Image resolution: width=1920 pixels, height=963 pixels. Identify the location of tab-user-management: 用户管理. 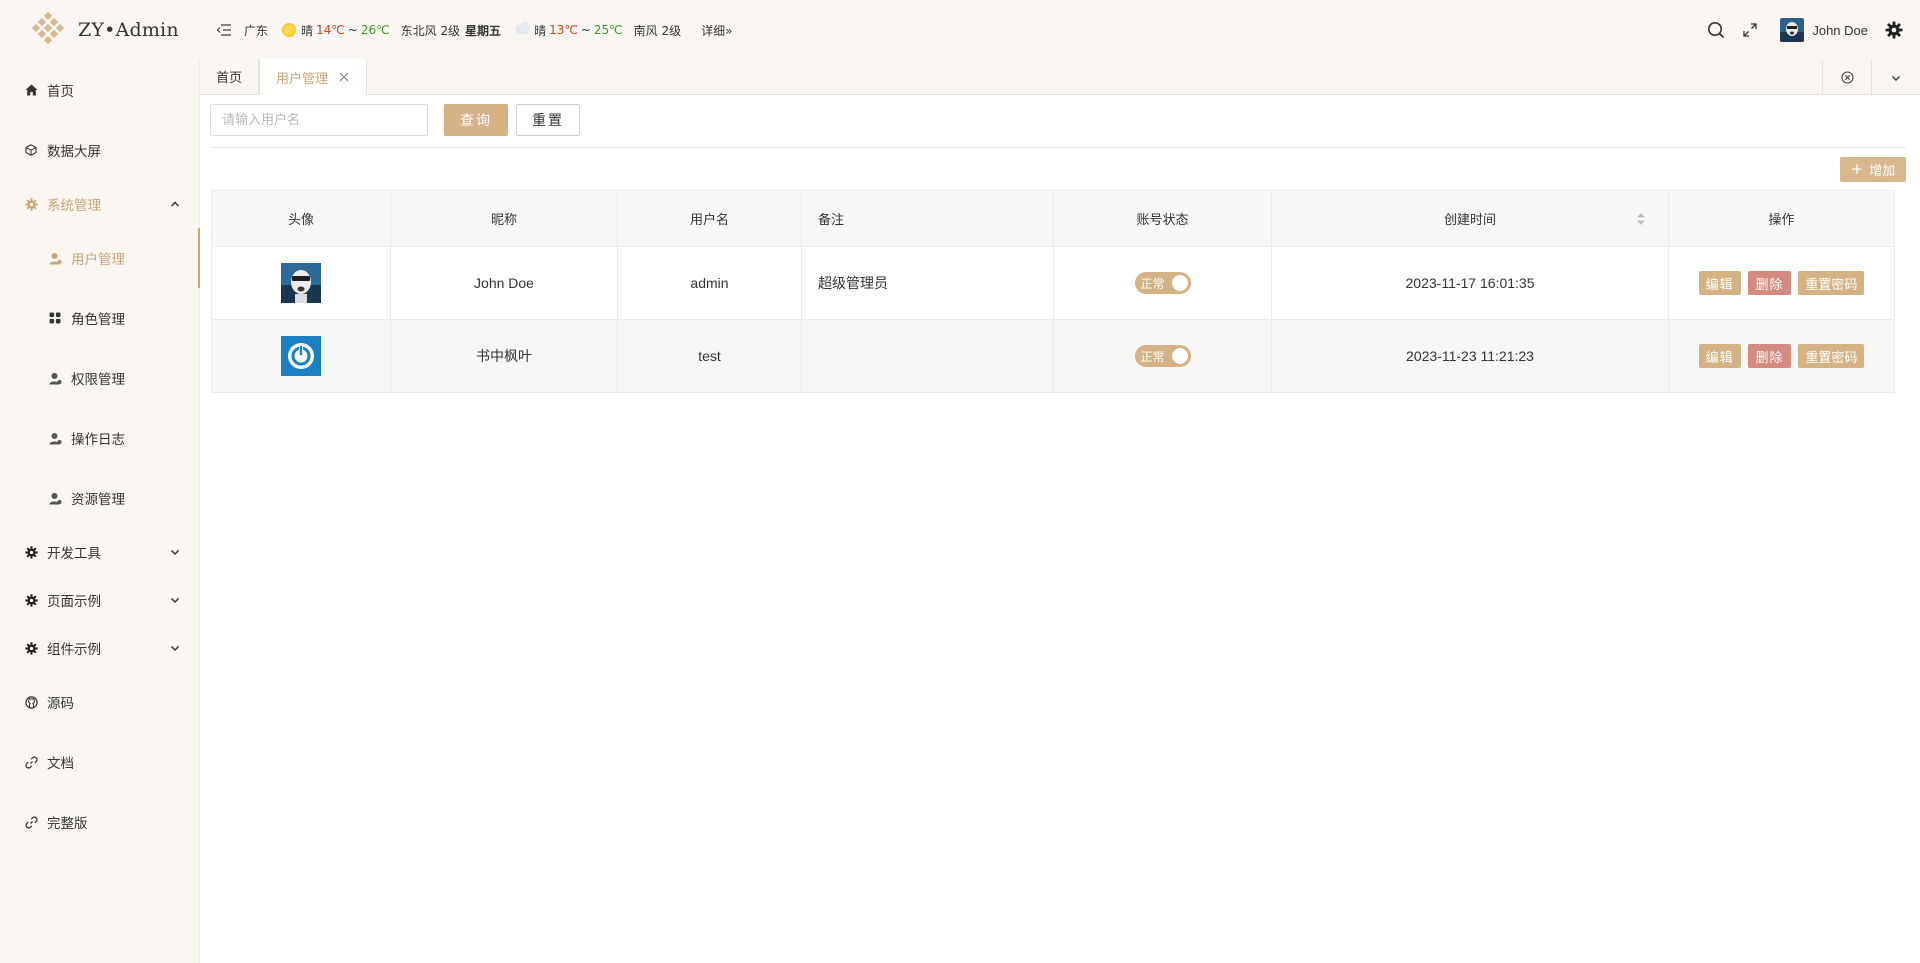
(313, 77).